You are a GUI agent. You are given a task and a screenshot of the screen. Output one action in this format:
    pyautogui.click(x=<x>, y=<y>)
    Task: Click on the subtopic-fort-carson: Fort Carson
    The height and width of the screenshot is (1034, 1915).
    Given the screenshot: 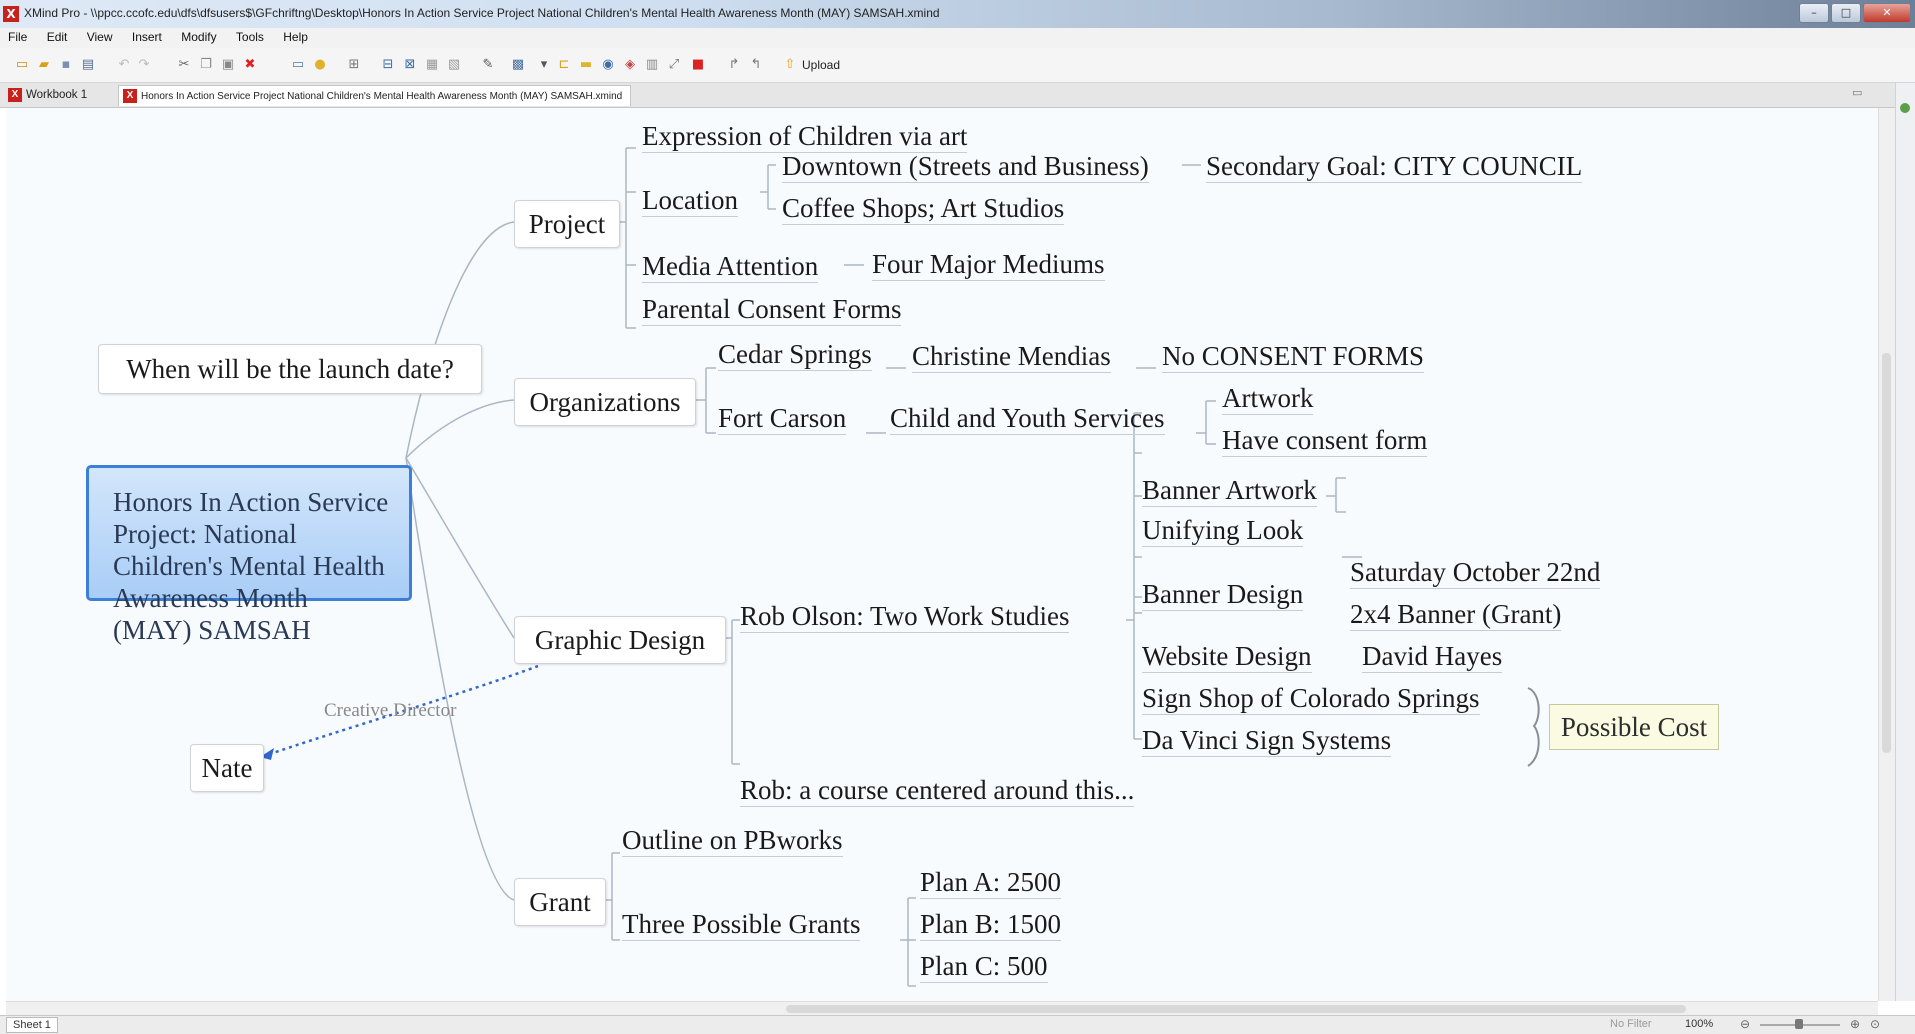 What is the action you would take?
    pyautogui.click(x=782, y=418)
    